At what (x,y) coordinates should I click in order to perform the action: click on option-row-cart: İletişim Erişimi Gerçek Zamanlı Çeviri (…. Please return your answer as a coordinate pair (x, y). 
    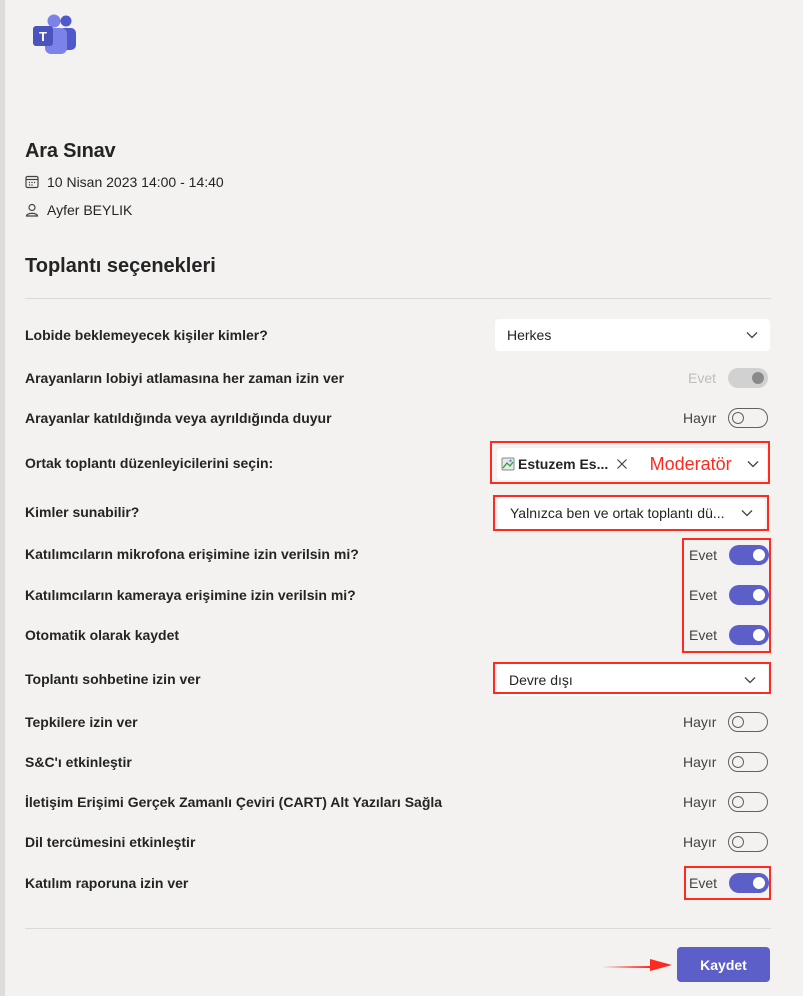
    Looking at the image, I should click on (398, 802).